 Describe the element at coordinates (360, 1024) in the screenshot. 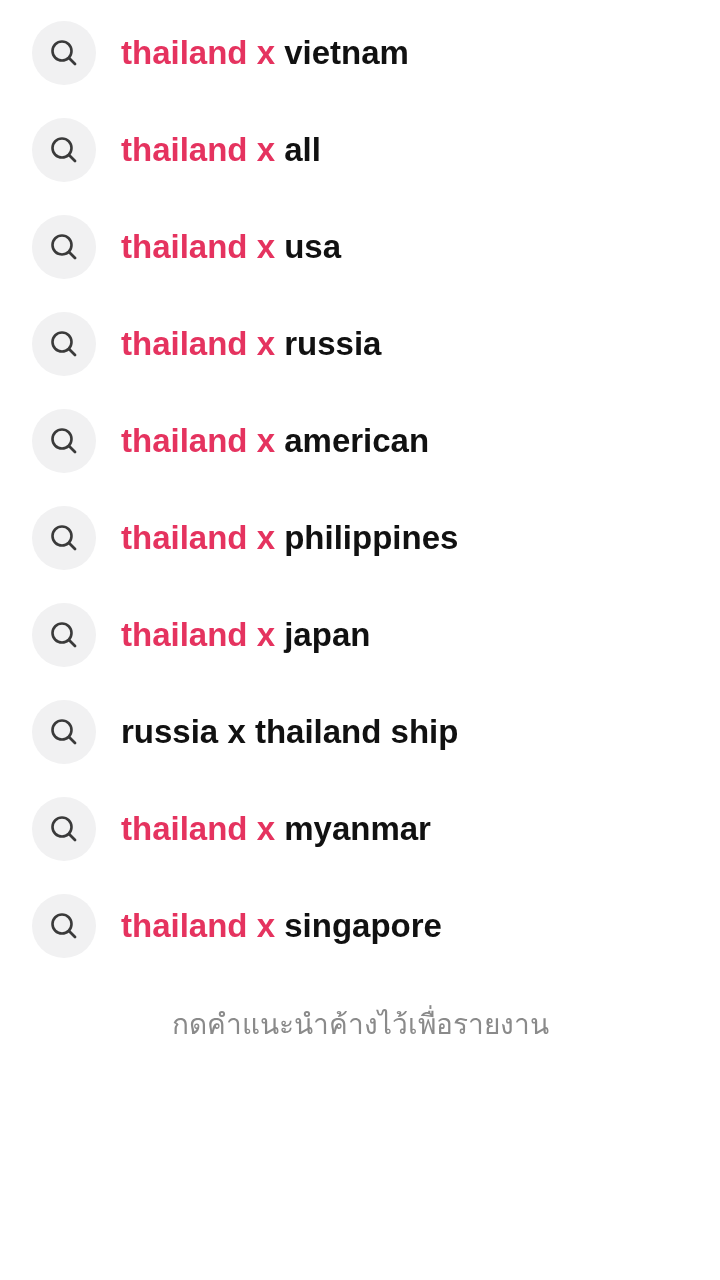

I see `report-hint-text: กดคำแนะนำค้างไว้เพื่อรายงาน` at that location.